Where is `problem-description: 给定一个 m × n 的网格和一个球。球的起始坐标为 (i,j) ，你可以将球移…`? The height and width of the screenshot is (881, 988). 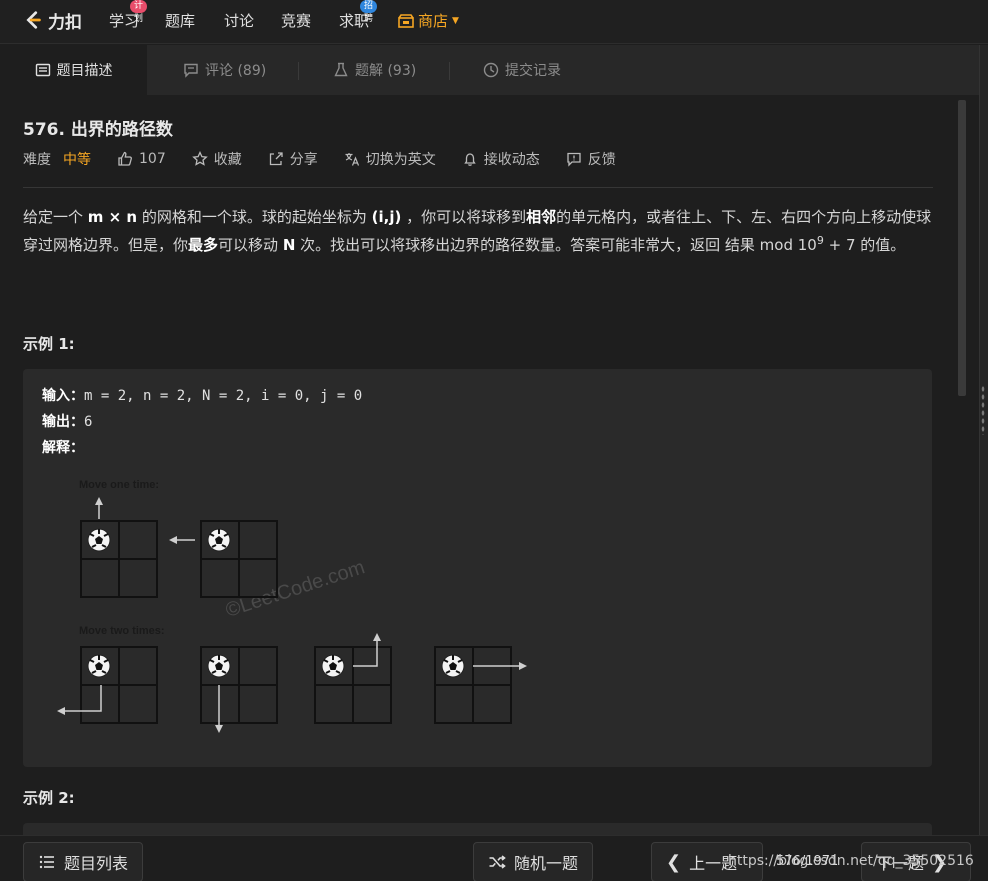
problem-description: 给定一个 m × n 的网格和一个球。球的起始坐标为 (i,j) ，你可以将球移… is located at coordinates (478, 231).